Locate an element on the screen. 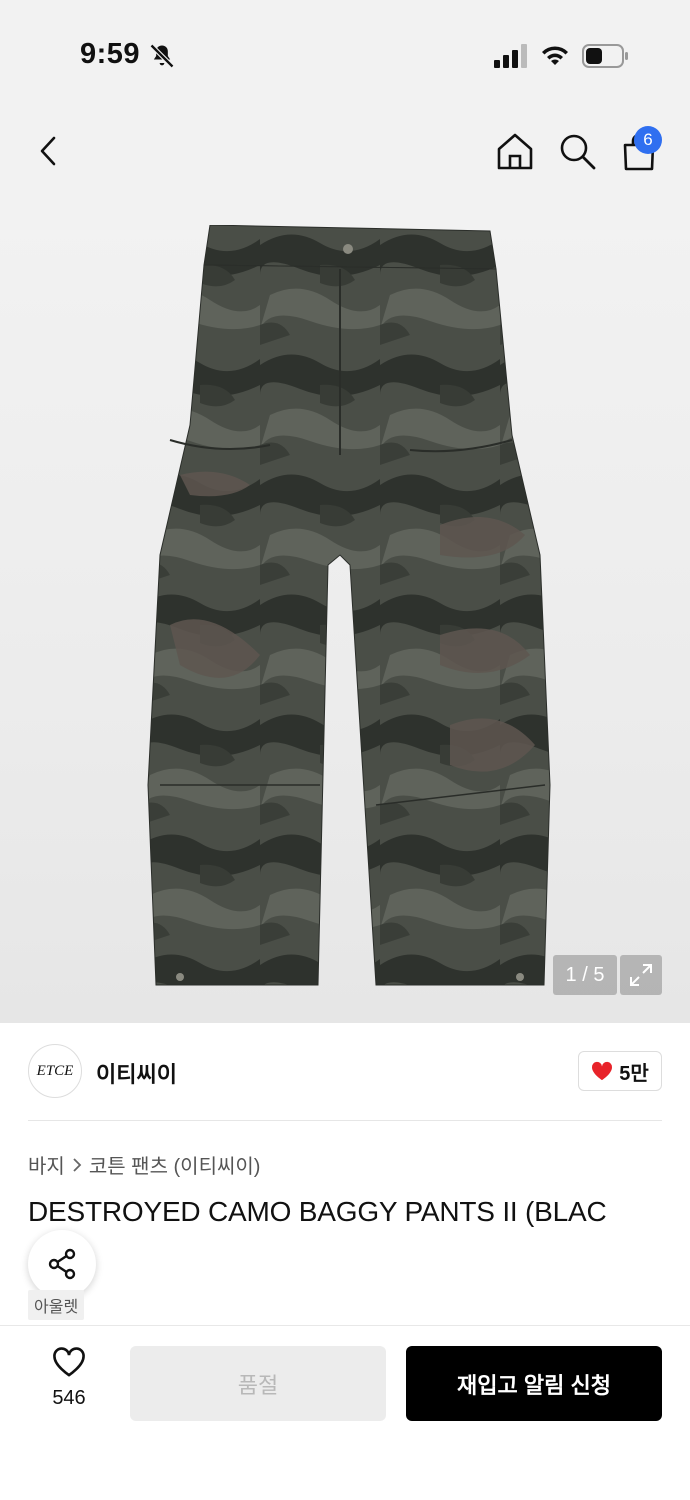 The height and width of the screenshot is (1500, 690). brand-like-button: 5만 is located at coordinates (620, 1071).